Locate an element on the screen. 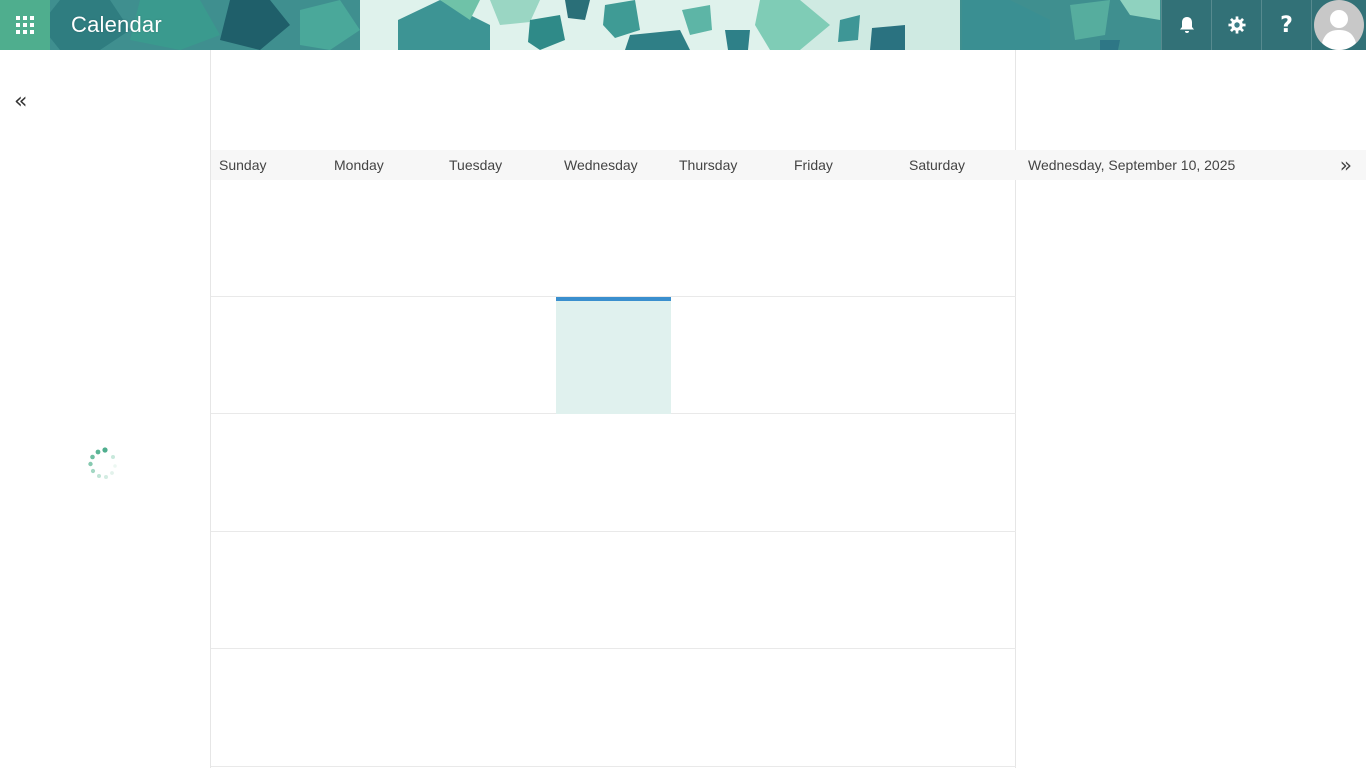 The width and height of the screenshot is (1366, 768). weekday-wednesday: Wednesday is located at coordinates (601, 165).